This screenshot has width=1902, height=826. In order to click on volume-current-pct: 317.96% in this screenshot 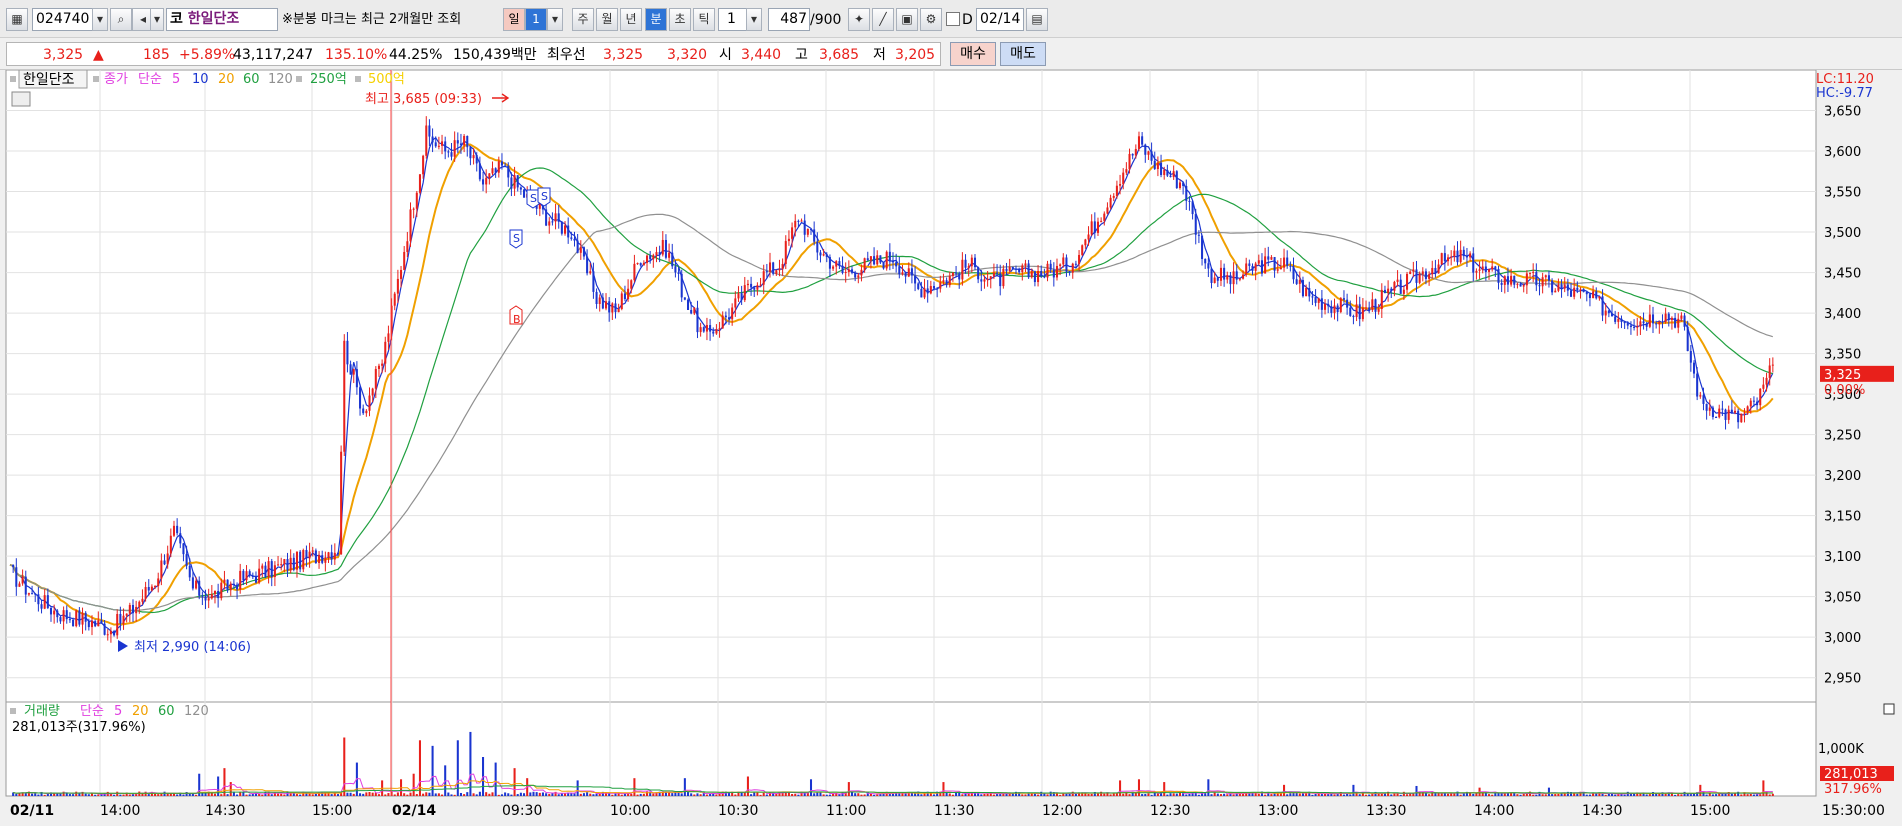, I will do `click(1853, 789)`.